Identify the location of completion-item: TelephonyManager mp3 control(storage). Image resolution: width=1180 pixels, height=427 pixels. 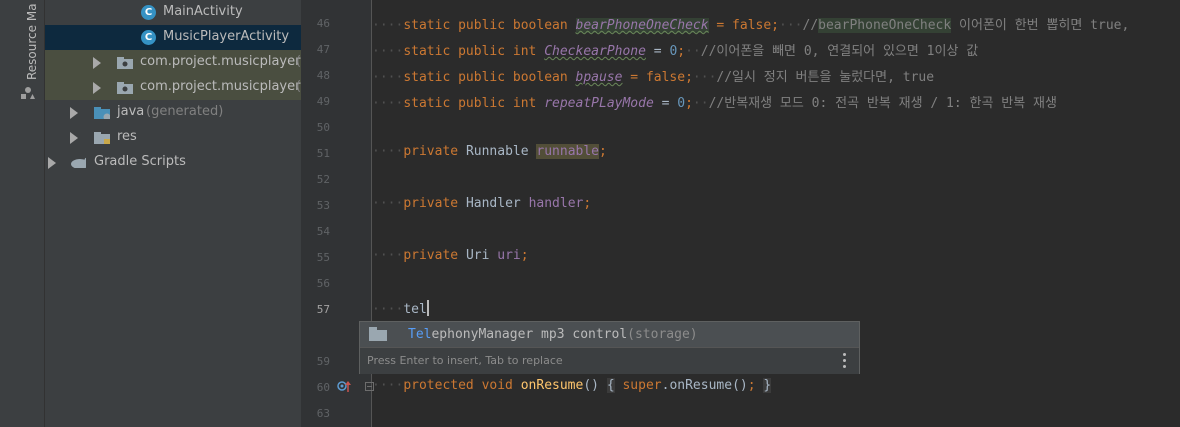
(609, 334).